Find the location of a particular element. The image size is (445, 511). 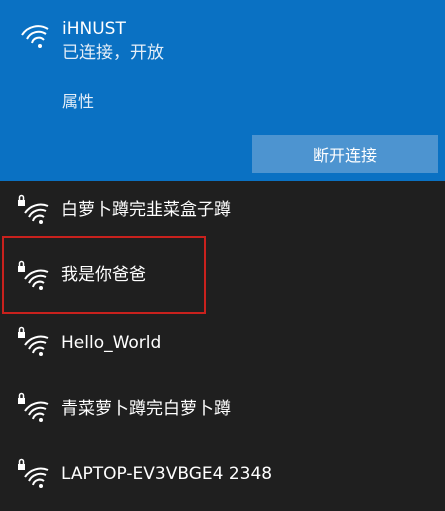

network-item: Hello_World is located at coordinates (222, 346).